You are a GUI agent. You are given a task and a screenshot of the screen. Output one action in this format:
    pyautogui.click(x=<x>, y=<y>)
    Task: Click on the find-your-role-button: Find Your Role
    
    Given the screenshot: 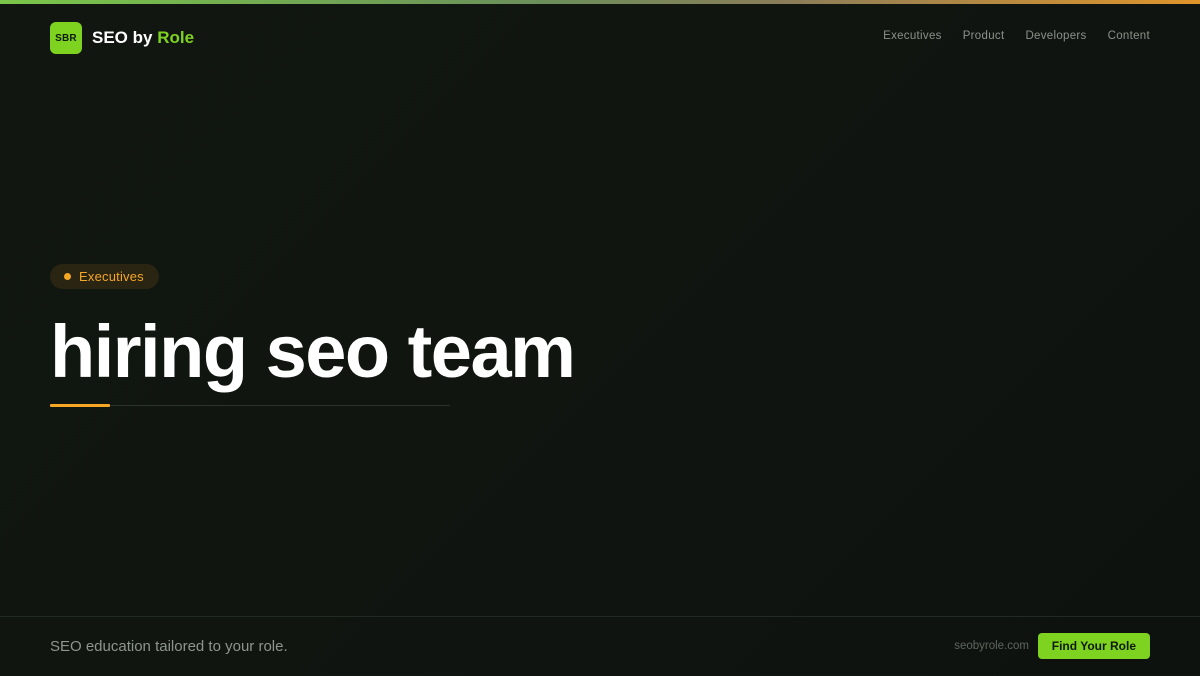 What is the action you would take?
    pyautogui.click(x=1093, y=646)
    